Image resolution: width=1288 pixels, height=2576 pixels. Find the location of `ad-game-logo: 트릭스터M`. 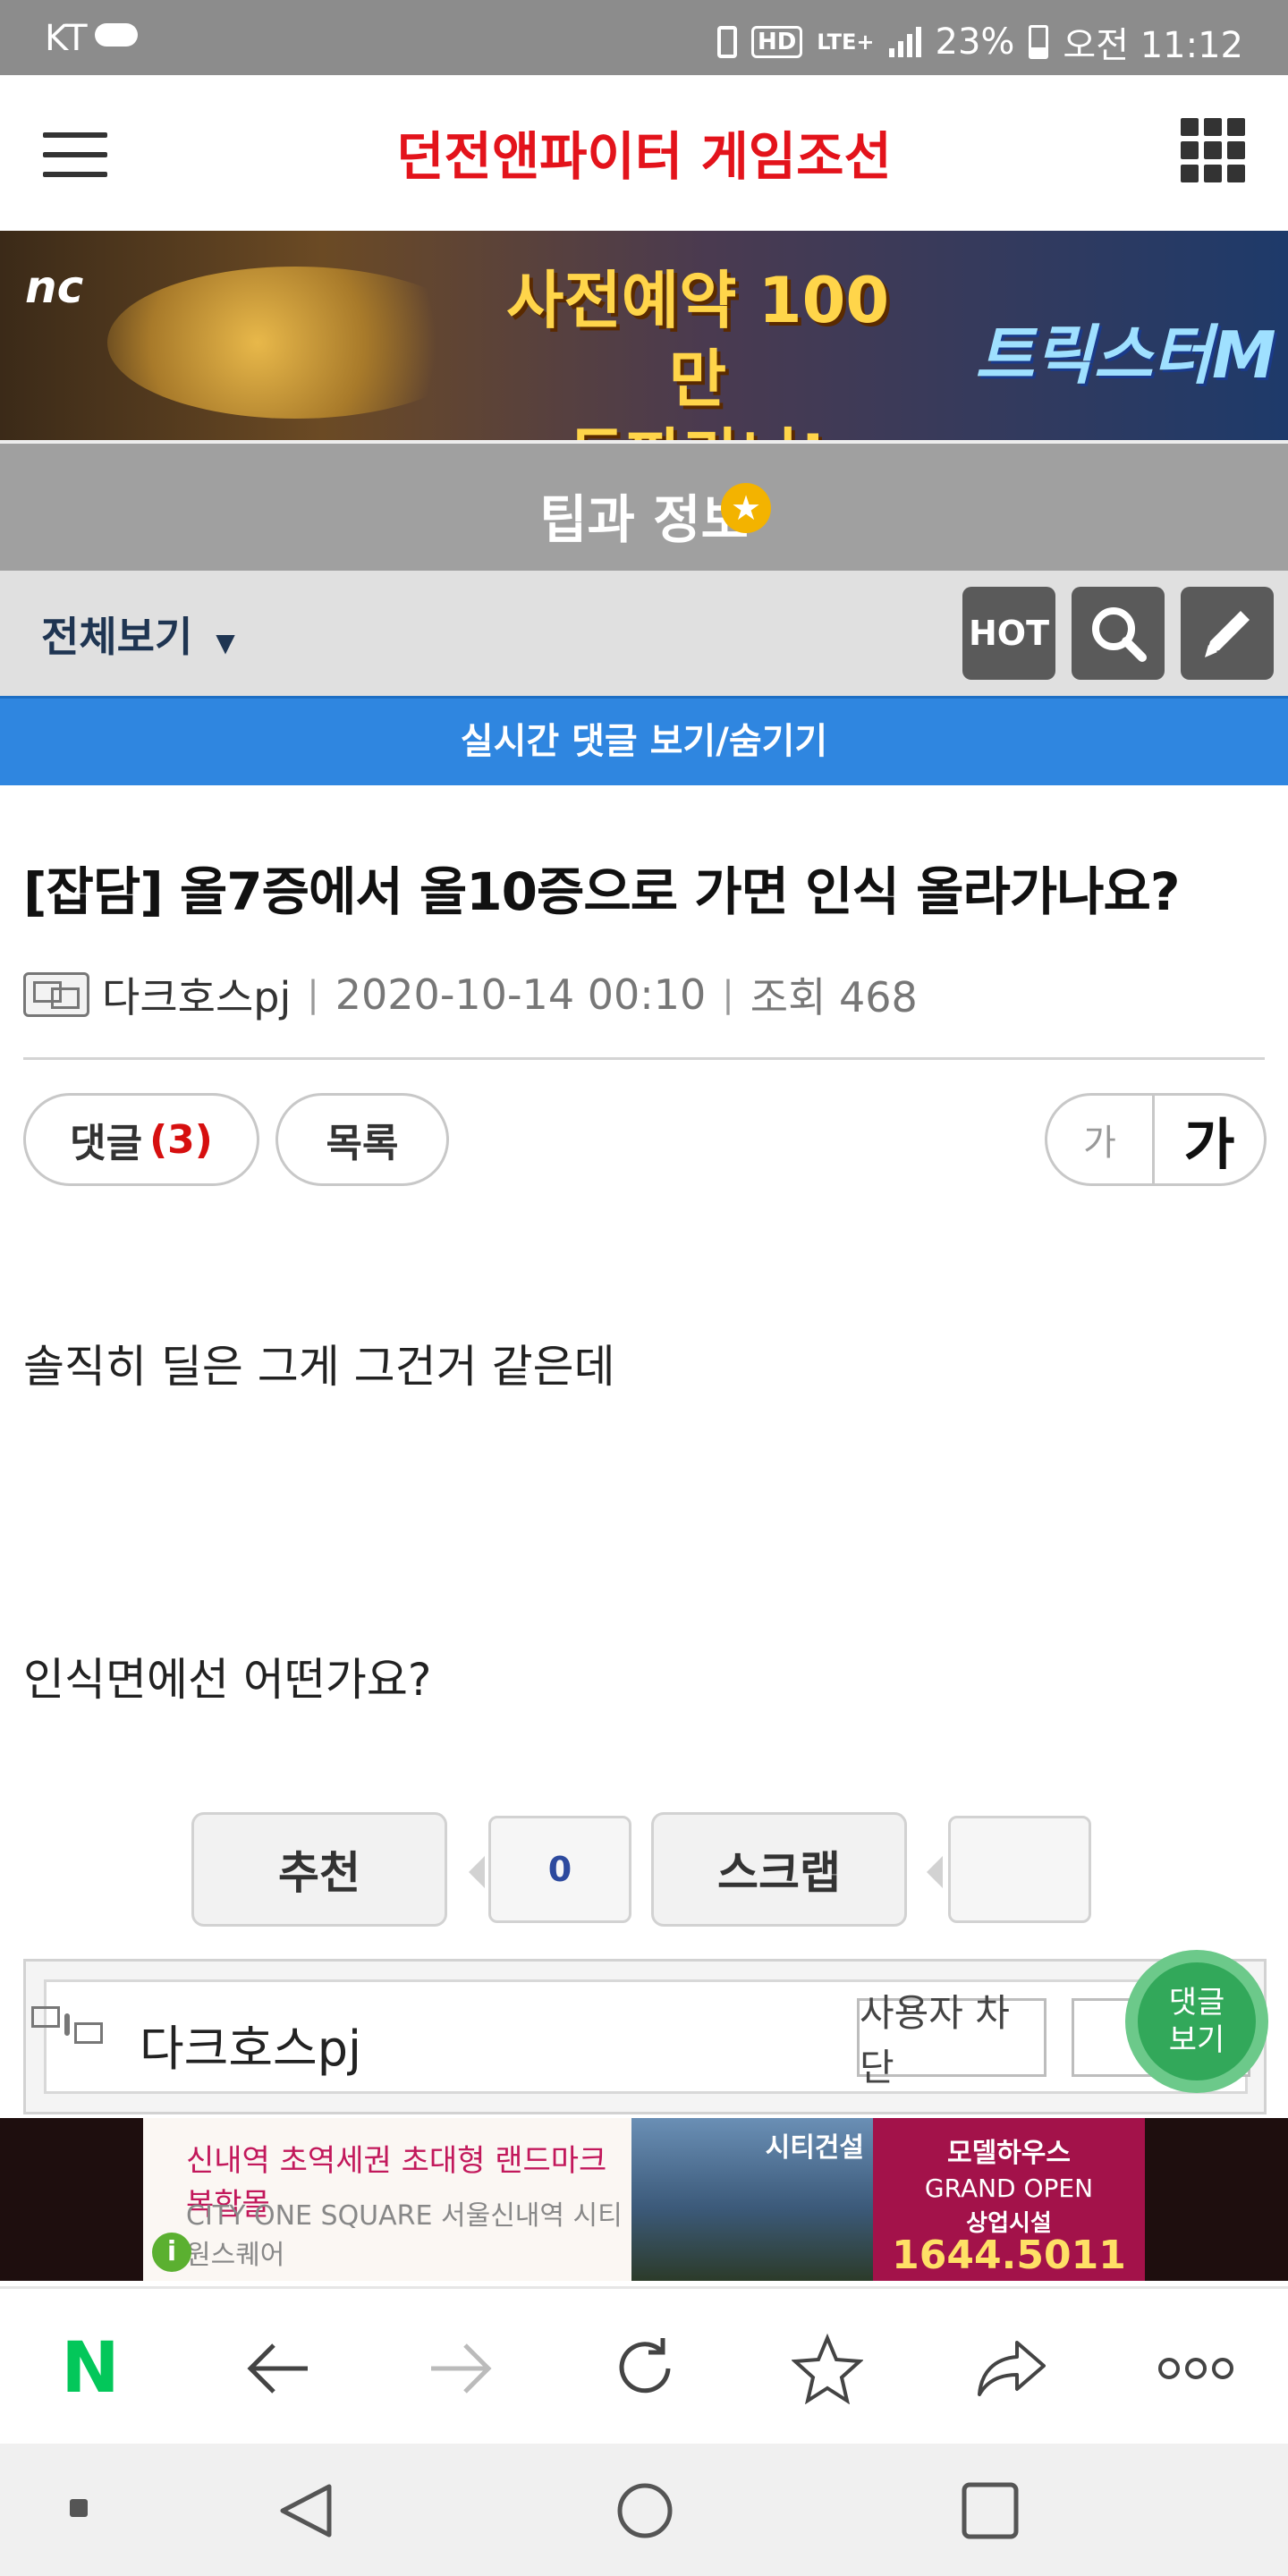

ad-game-logo: 트릭스터M is located at coordinates (1125, 355).